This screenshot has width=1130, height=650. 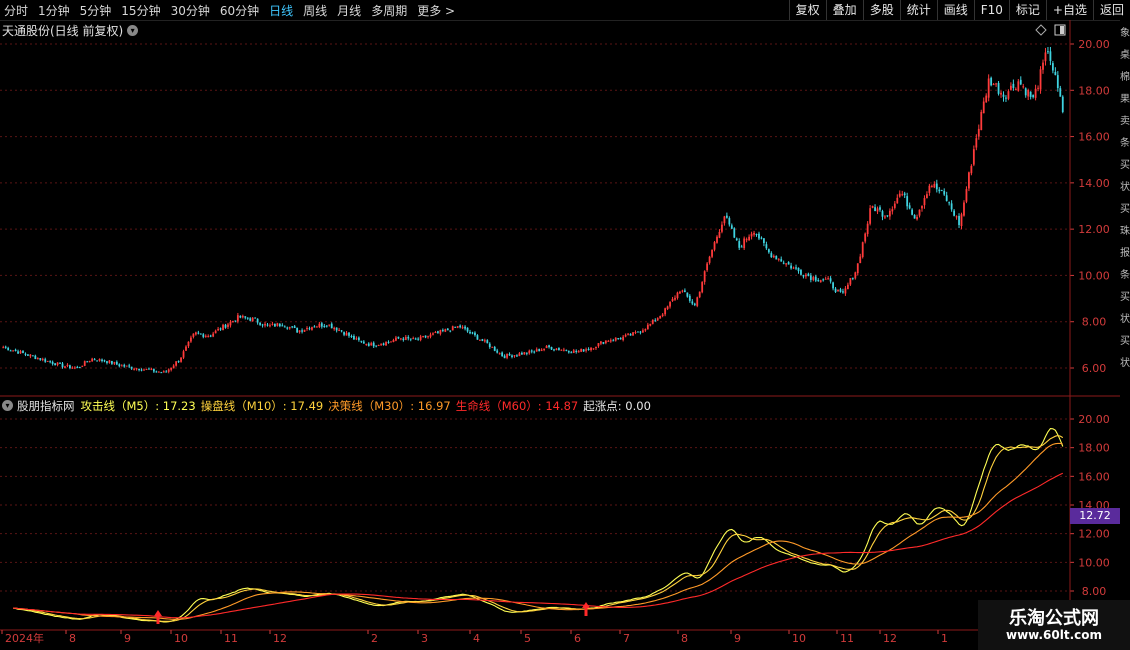 I want to click on toolbar-button: 复权, so click(x=807, y=10).